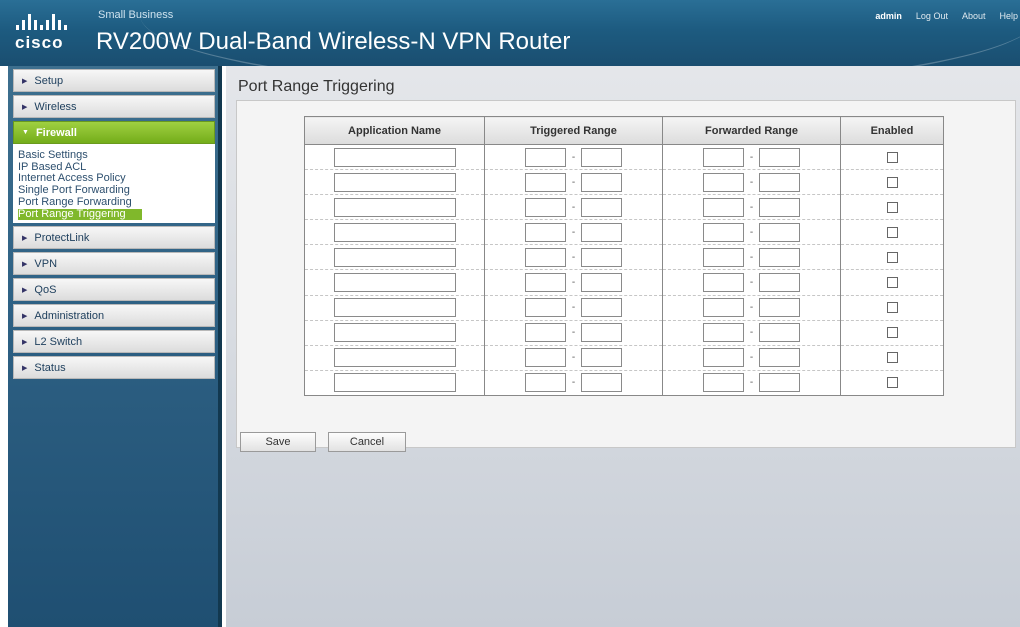 The width and height of the screenshot is (1020, 627). Describe the element at coordinates (69, 315) in the screenshot. I see `nav-administration-label: Administration` at that location.